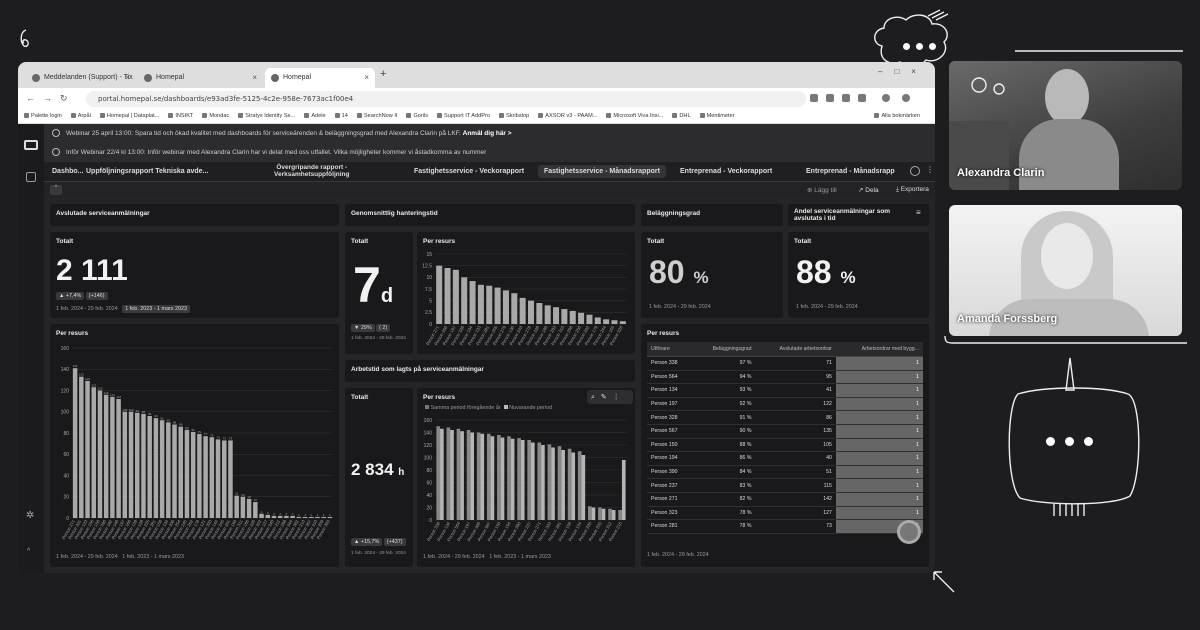  Describe the element at coordinates (514, 114) in the screenshot. I see `bookmark-item: Skribstop` at that location.